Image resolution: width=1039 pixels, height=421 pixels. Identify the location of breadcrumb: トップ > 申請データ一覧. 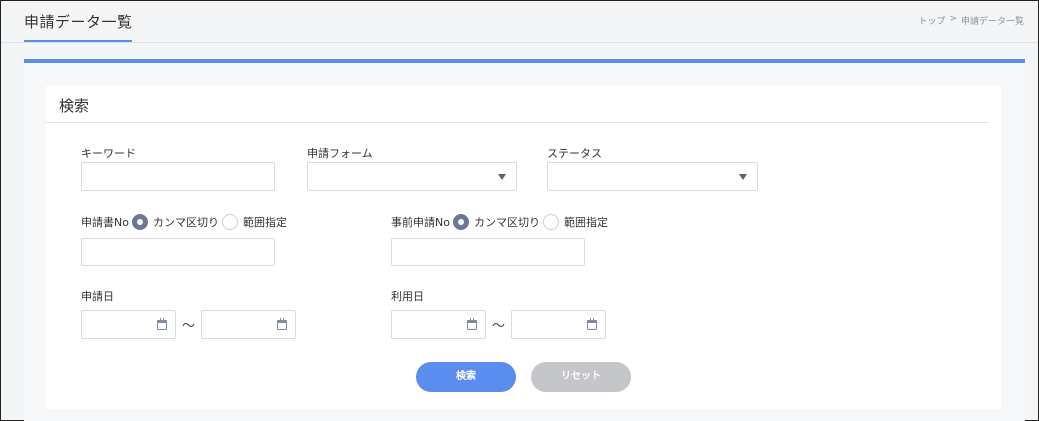
(971, 20).